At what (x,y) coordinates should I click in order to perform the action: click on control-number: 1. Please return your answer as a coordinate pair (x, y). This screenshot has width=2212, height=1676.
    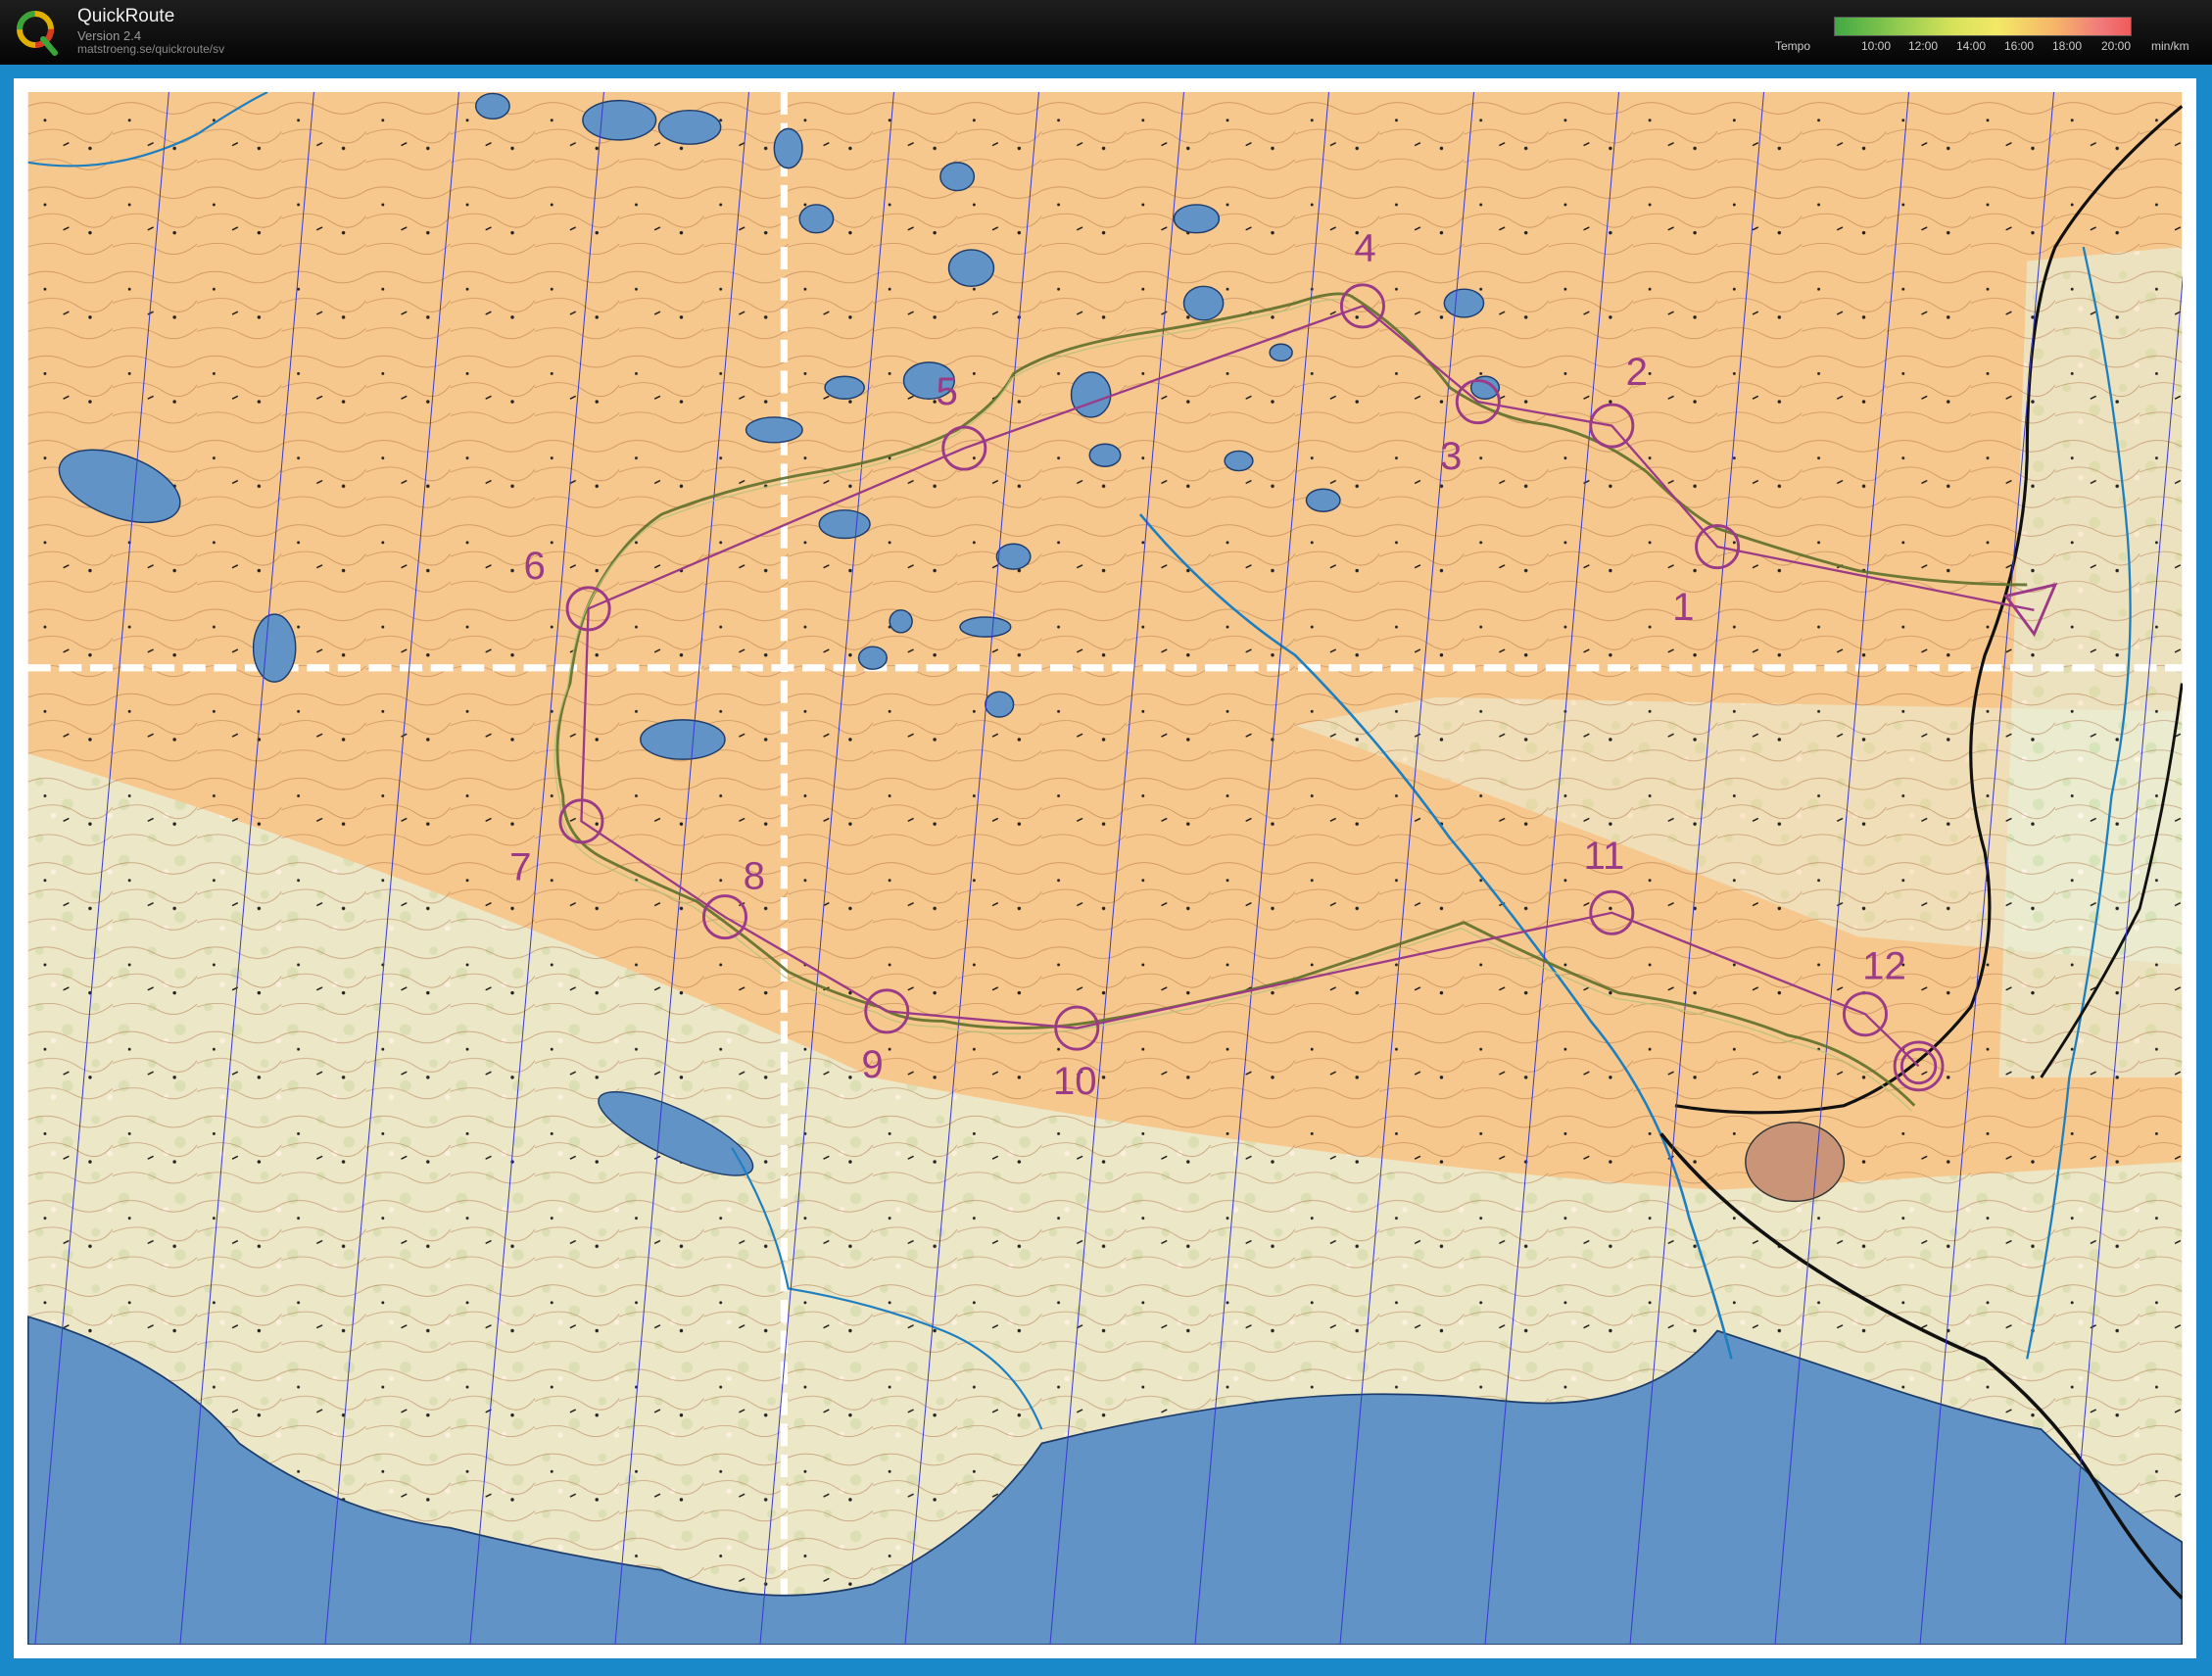
    Looking at the image, I should click on (1683, 607).